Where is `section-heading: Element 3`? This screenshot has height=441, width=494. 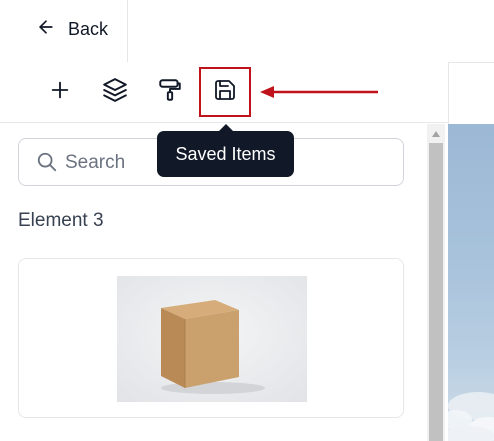
section-heading: Element 3 is located at coordinates (61, 220).